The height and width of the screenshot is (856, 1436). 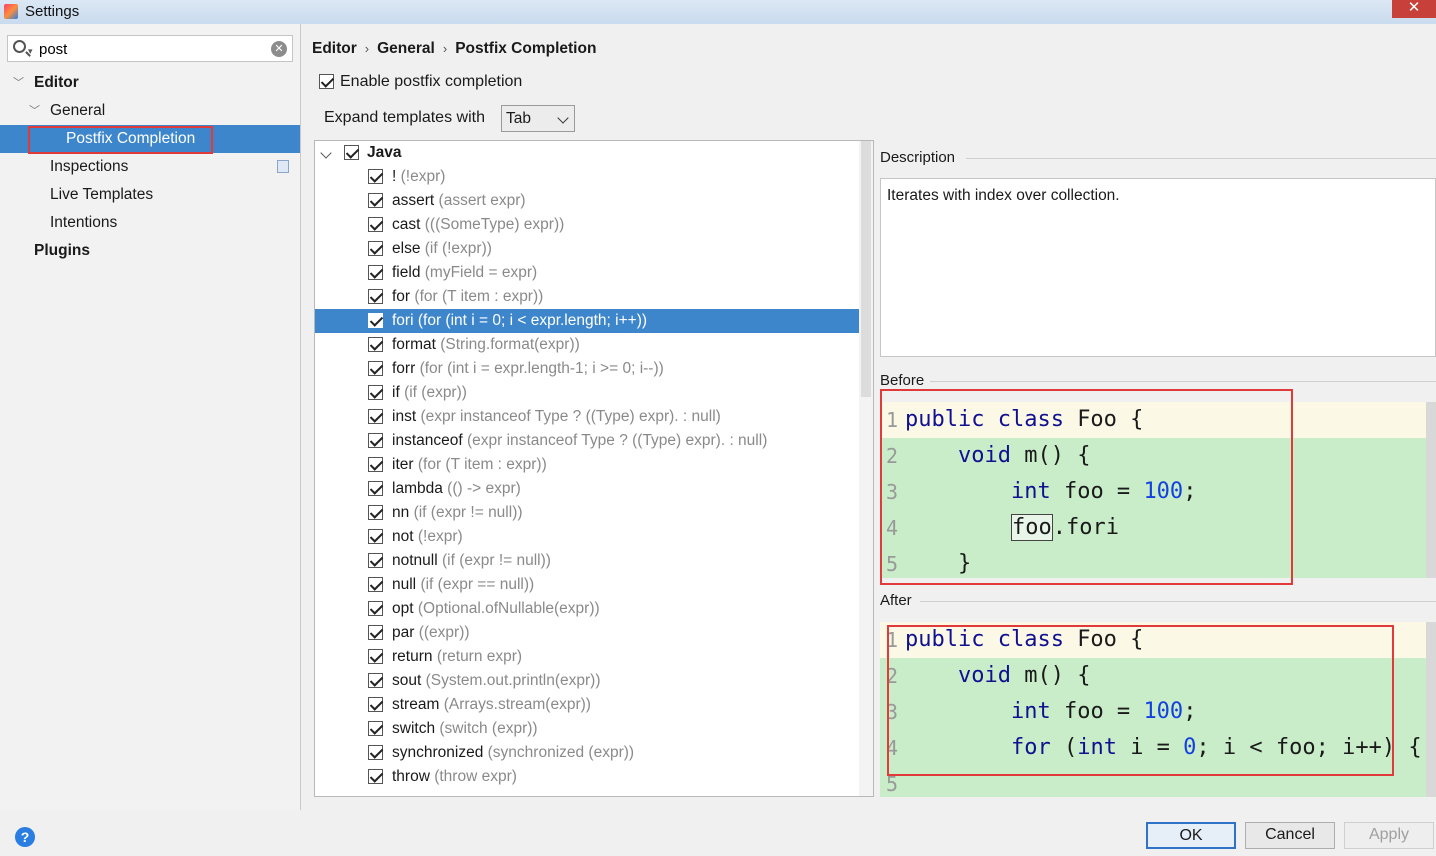 I want to click on template-key: opt, so click(x=403, y=608).